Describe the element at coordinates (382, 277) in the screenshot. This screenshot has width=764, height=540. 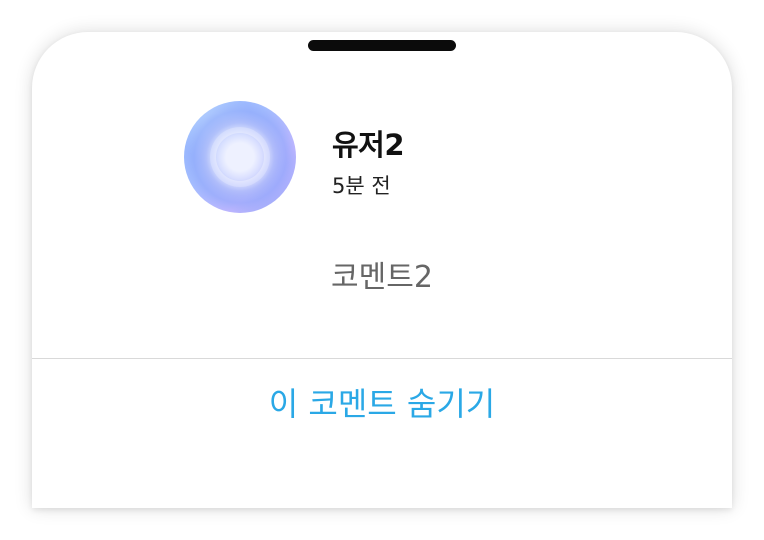
I see `comment-text: 코멘트2` at that location.